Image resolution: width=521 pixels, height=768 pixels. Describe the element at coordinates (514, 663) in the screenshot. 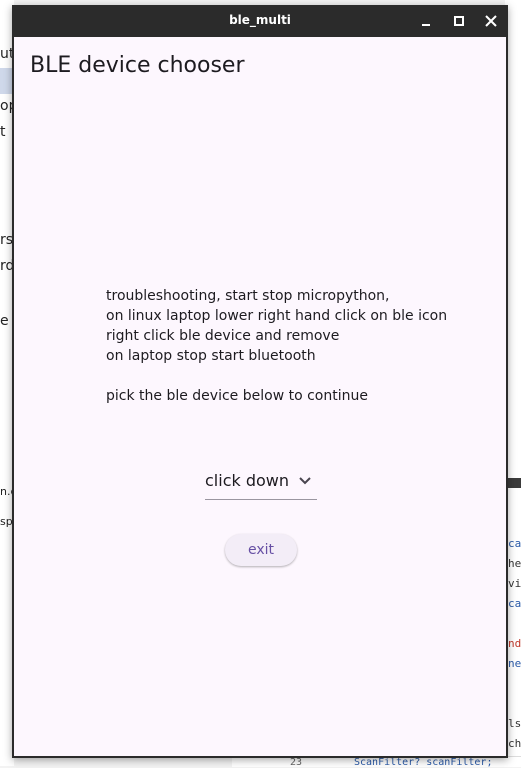

I see `background-code: neu` at that location.